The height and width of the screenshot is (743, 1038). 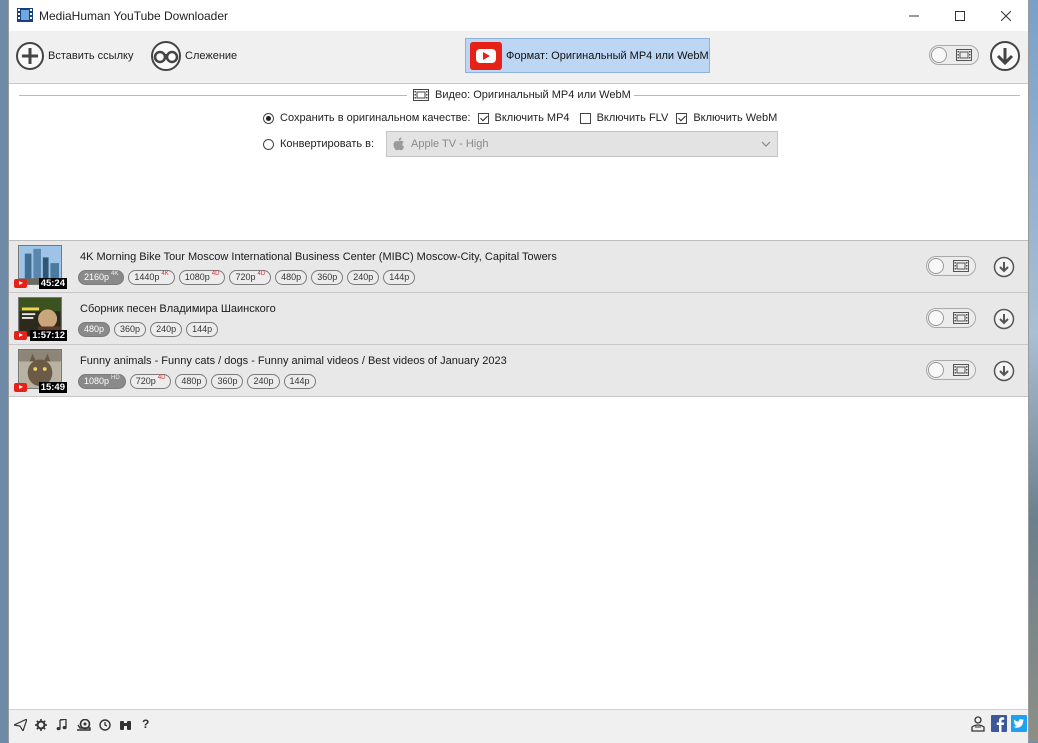 What do you see at coordinates (978, 724) in the screenshot?
I see `community-icon` at bounding box center [978, 724].